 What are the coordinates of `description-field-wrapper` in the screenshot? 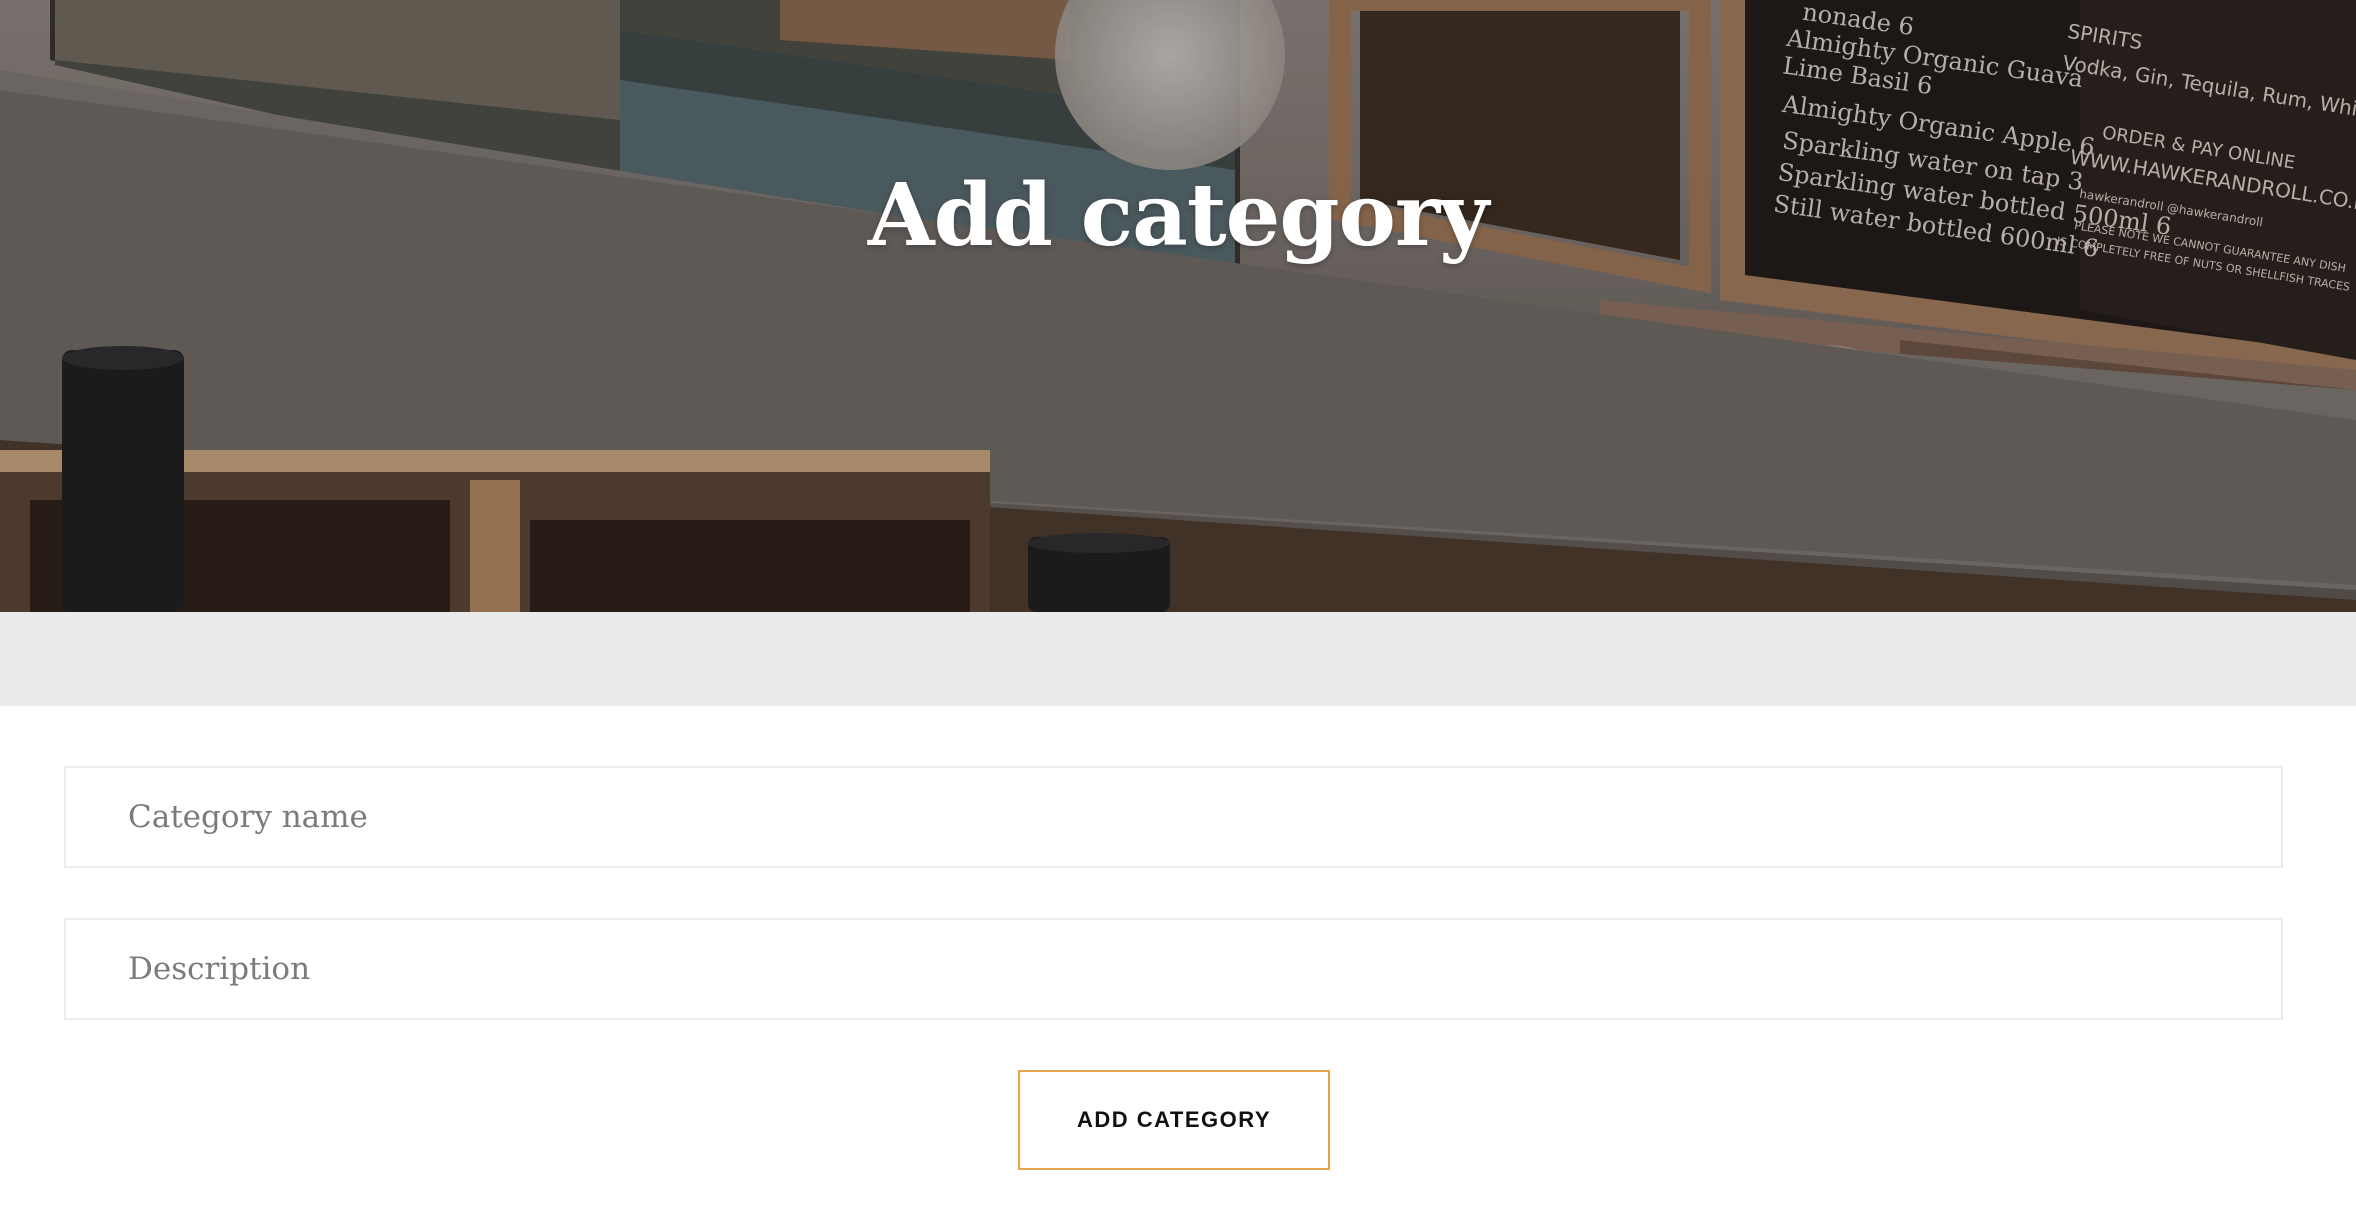 It's located at (1173, 969).